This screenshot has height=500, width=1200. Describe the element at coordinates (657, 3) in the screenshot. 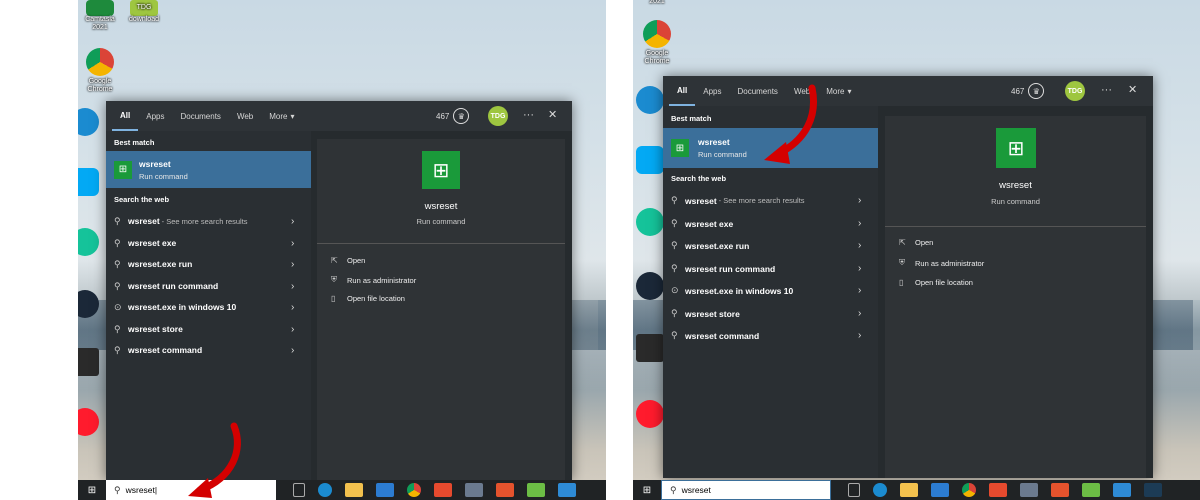

I see `desktop-icon-camtasia: 2021` at that location.